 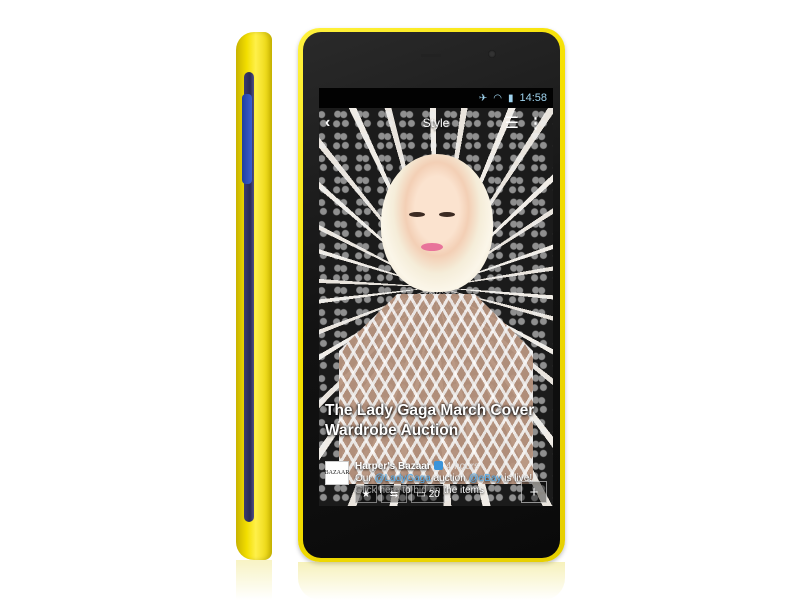 I want to click on status-bar: ✈ ◠ ▮ 14:58, so click(x=436, y=98).